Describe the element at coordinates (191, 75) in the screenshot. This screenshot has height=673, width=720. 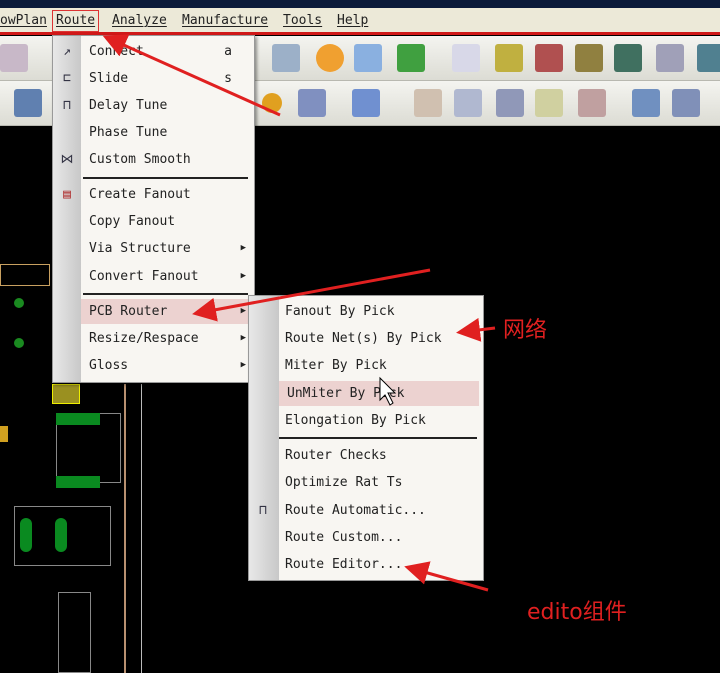
I see `arrow-to-route-menu` at that location.